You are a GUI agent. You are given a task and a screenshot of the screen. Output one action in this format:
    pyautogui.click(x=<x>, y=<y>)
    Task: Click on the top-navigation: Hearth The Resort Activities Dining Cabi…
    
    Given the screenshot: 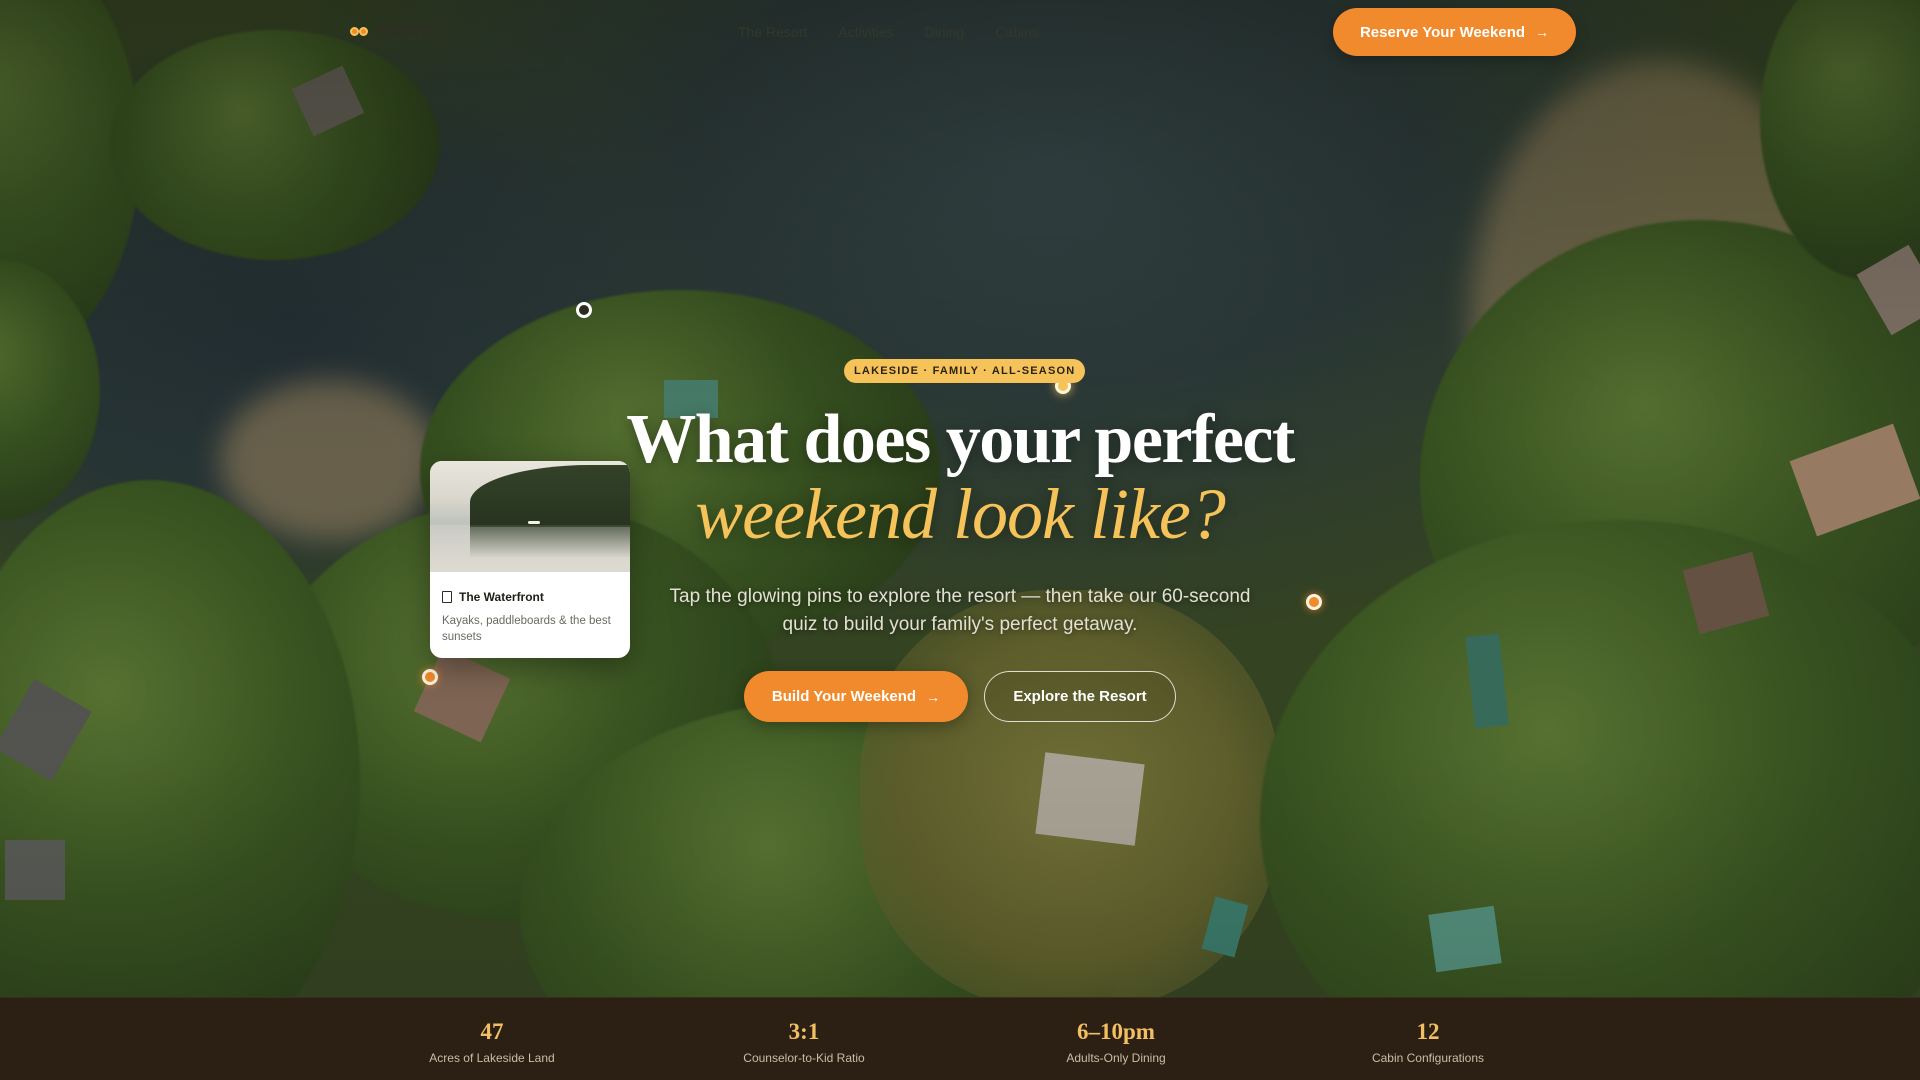 What is the action you would take?
    pyautogui.click(x=960, y=33)
    